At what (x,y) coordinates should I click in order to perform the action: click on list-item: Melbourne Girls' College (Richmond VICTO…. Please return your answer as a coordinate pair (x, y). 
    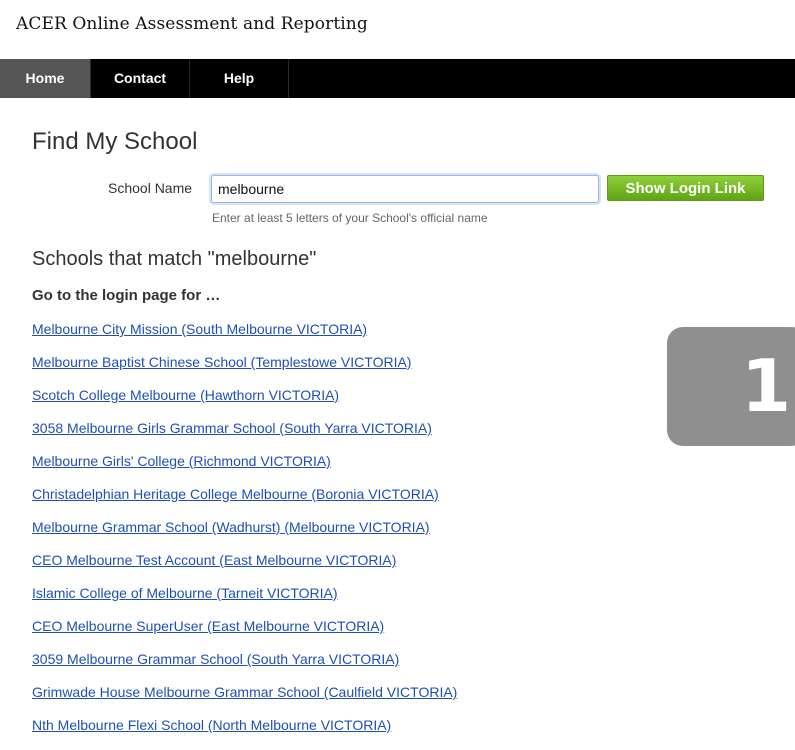
    Looking at the image, I should click on (244, 468).